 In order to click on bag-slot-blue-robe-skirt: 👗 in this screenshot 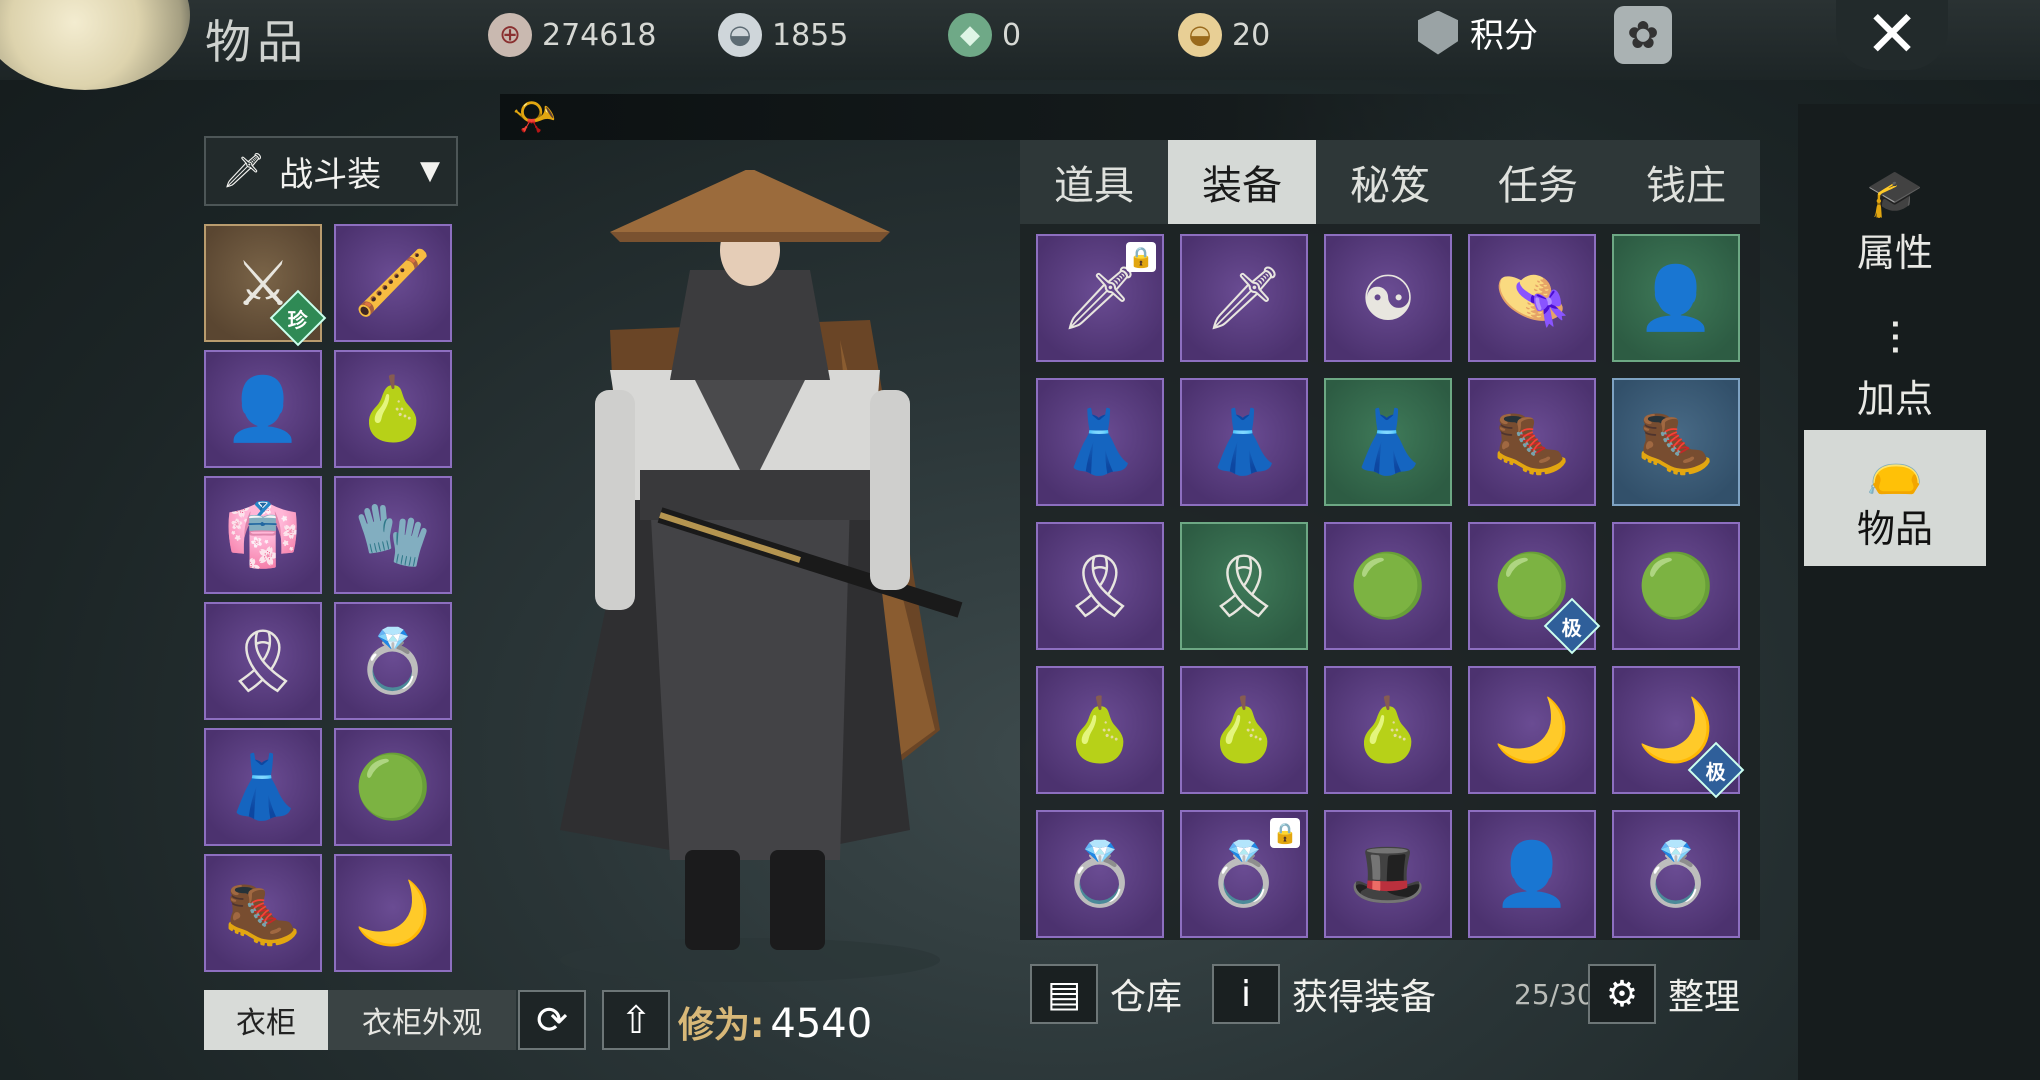, I will do `click(1388, 442)`.